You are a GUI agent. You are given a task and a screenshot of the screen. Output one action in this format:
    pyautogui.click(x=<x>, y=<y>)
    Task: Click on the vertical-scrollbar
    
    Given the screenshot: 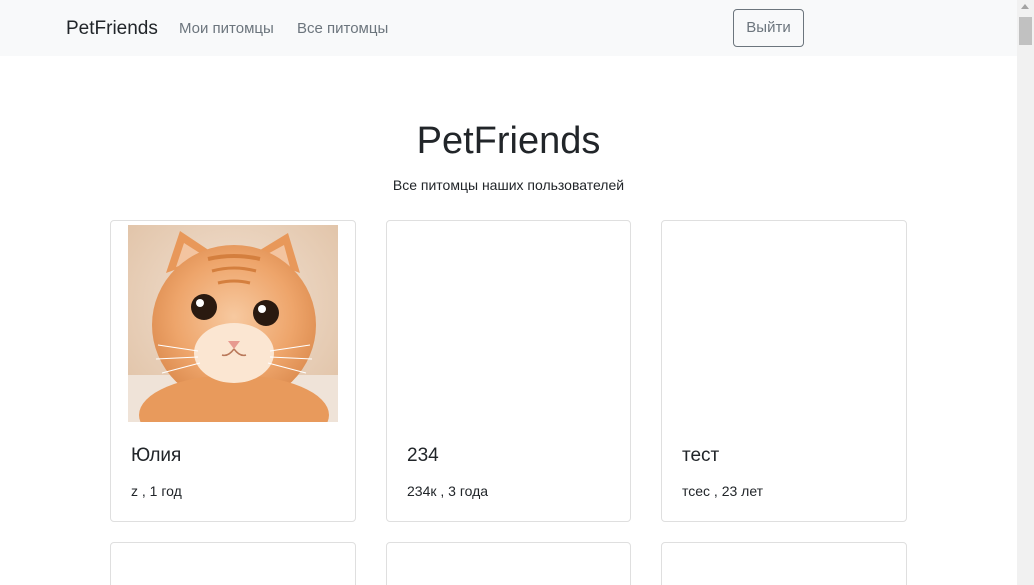 What is the action you would take?
    pyautogui.click(x=1025, y=292)
    